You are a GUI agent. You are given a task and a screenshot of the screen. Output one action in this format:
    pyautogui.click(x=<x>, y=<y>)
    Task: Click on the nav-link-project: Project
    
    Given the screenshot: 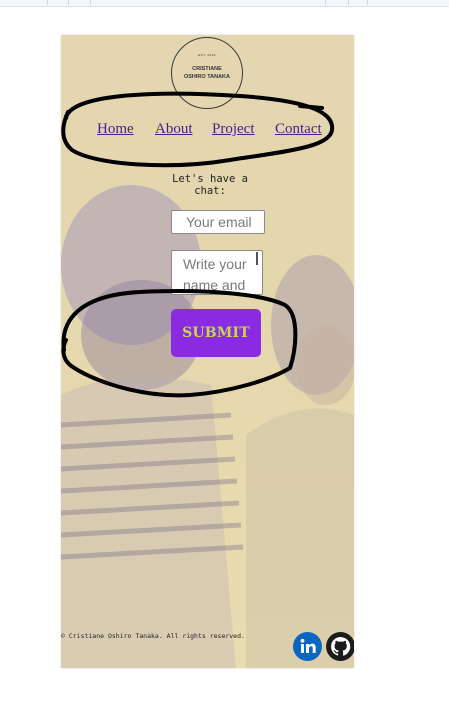 What is the action you would take?
    pyautogui.click(x=233, y=129)
    